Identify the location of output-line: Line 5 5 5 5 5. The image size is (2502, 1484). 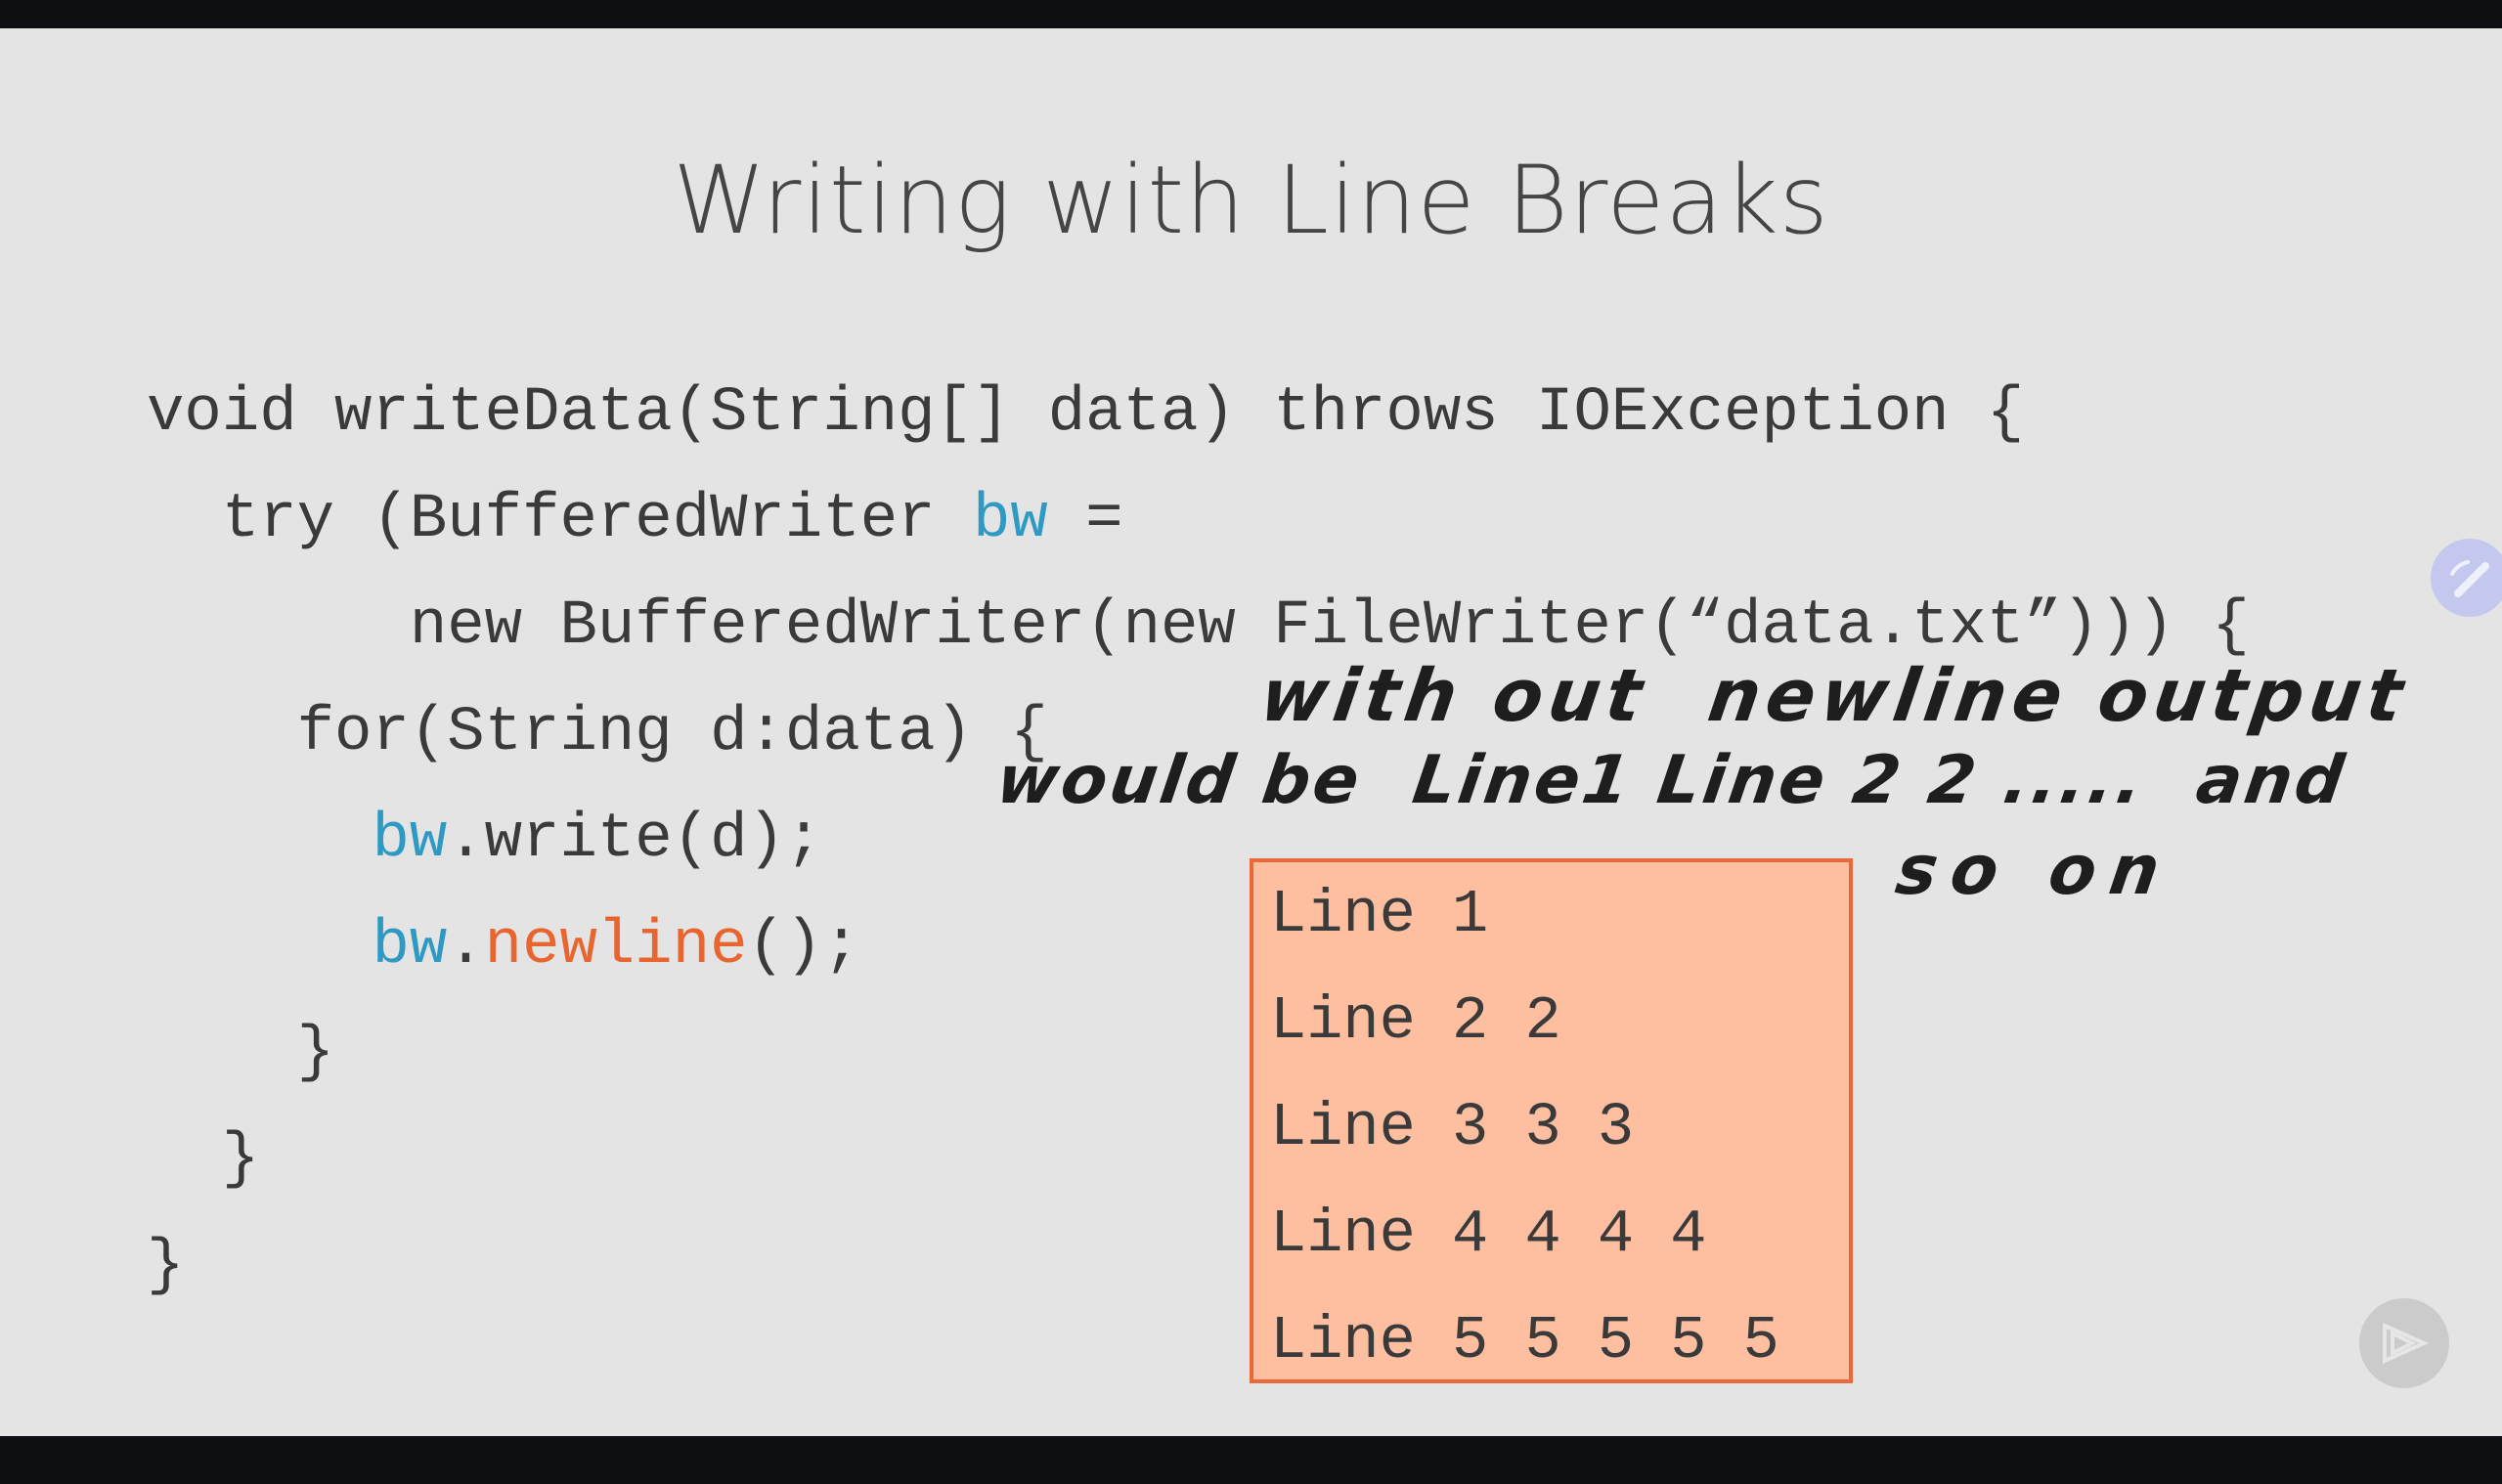
(1525, 1340).